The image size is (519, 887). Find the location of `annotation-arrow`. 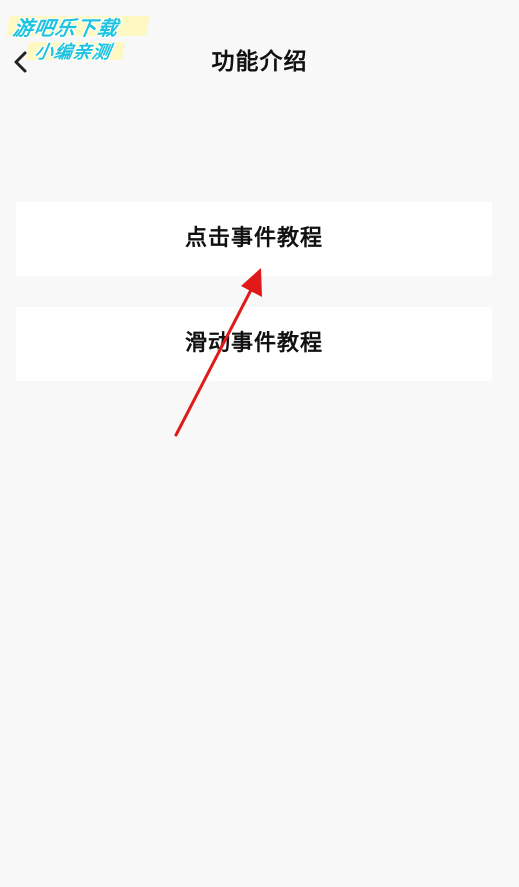

annotation-arrow is located at coordinates (218, 352).